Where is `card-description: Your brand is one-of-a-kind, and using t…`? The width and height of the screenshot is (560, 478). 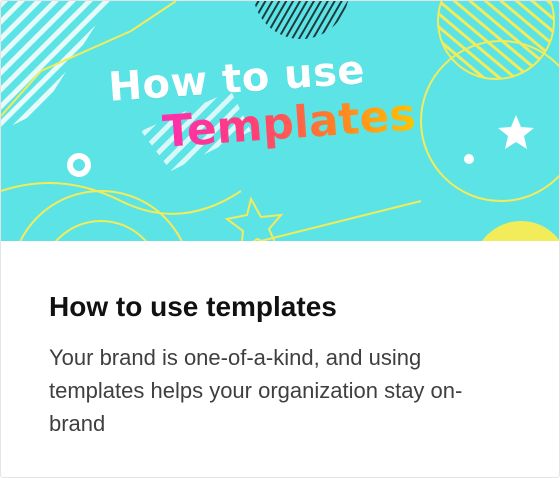 card-description: Your brand is one-of-a-kind, and using t… is located at coordinates (256, 390).